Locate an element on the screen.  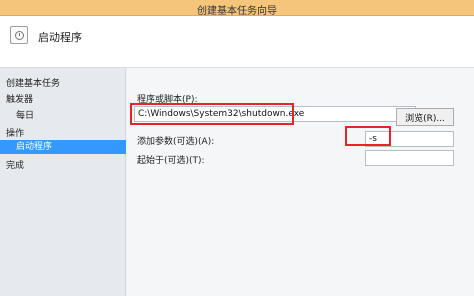
start-in-input is located at coordinates (409, 158).